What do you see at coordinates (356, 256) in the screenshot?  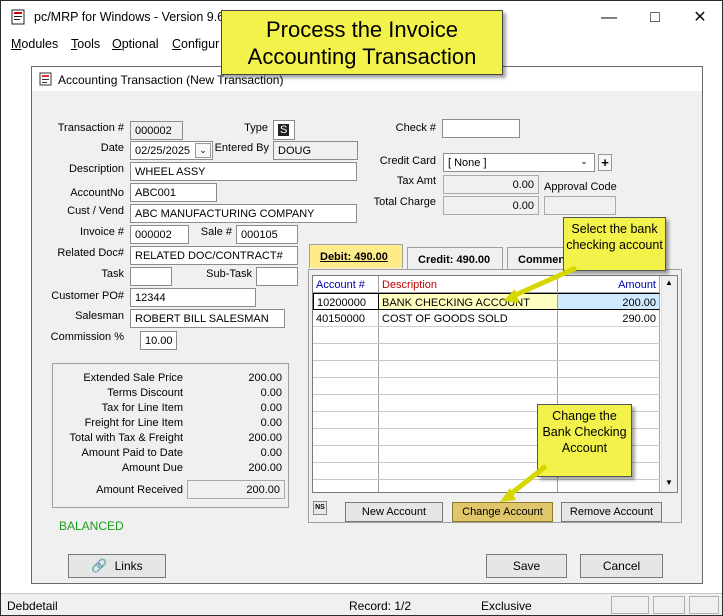 I see `tab-debit: Debit: 490.00` at bounding box center [356, 256].